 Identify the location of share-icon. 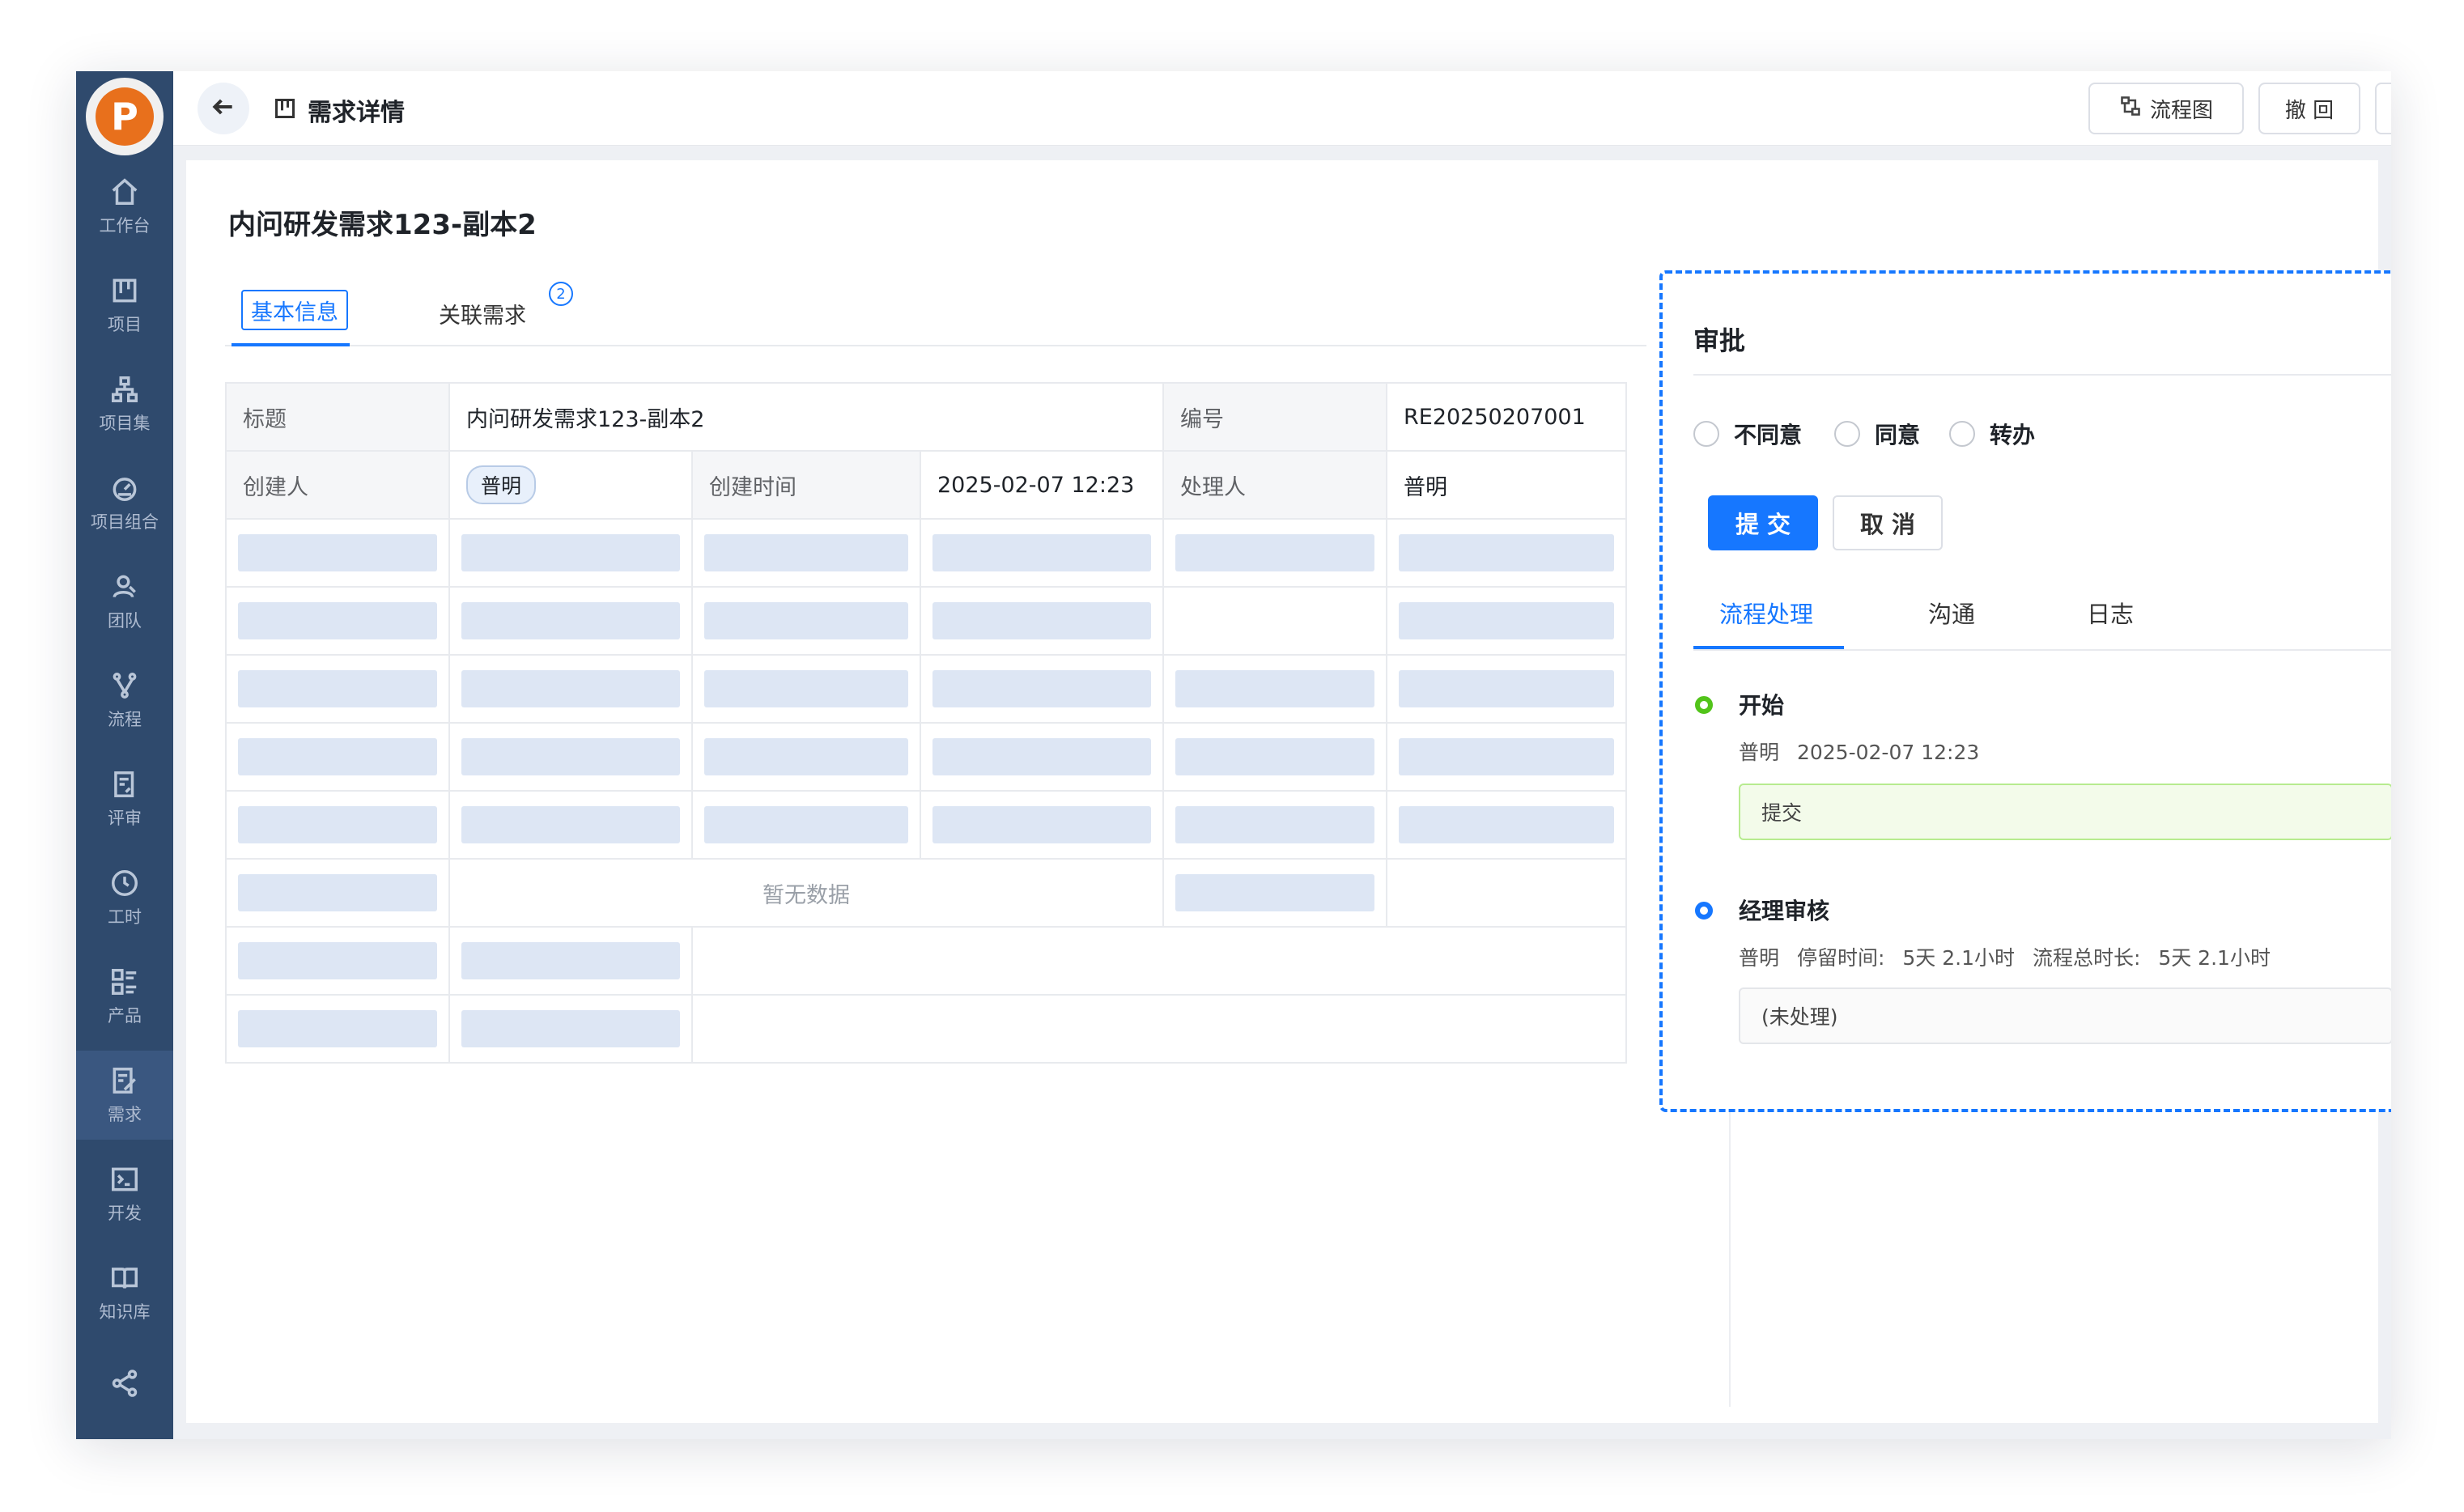
(125, 1383).